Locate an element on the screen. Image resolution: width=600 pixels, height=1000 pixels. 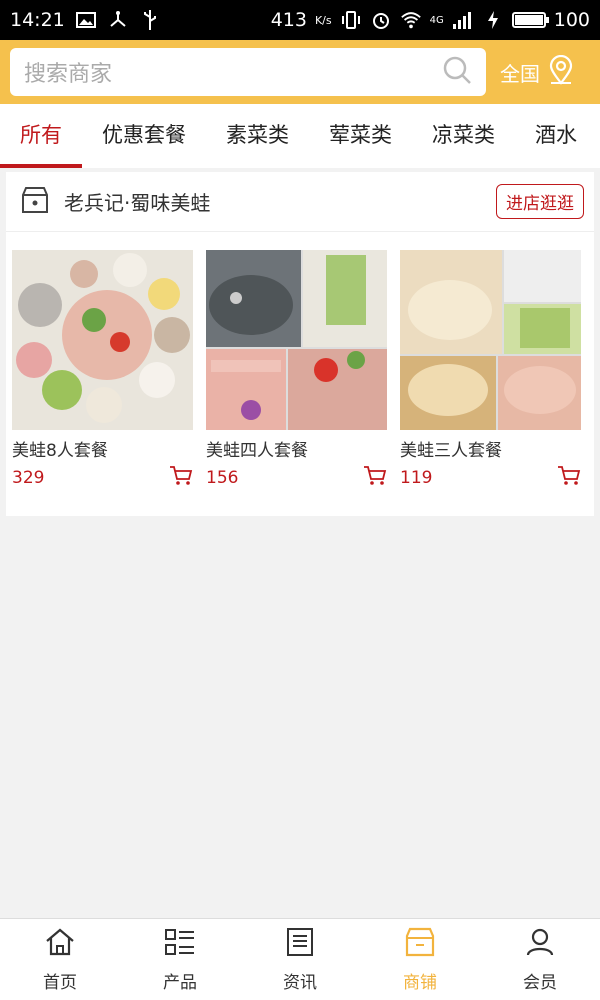
store-header: 老兵记·蜀味美蛙 进店逛逛 is located at coordinates (300, 202).